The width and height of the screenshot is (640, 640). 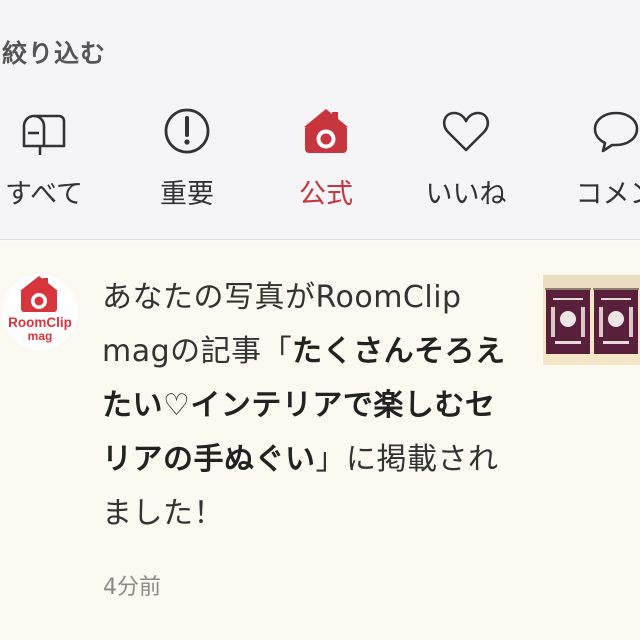 What do you see at coordinates (187, 131) in the screenshot?
I see `exclamation-circle-icon` at bounding box center [187, 131].